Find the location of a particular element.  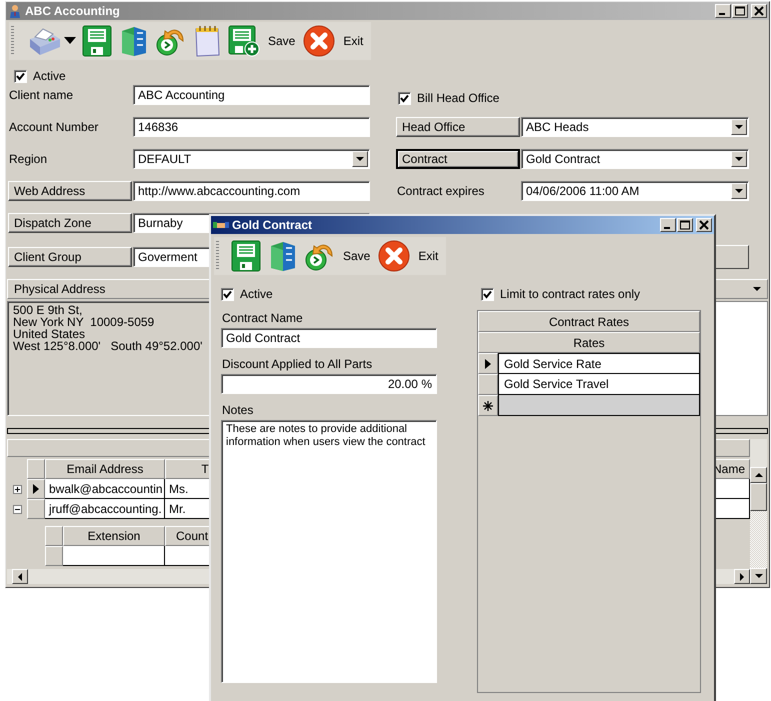

table-cell: jruff@abcaccounting. is located at coordinates (105, 509).